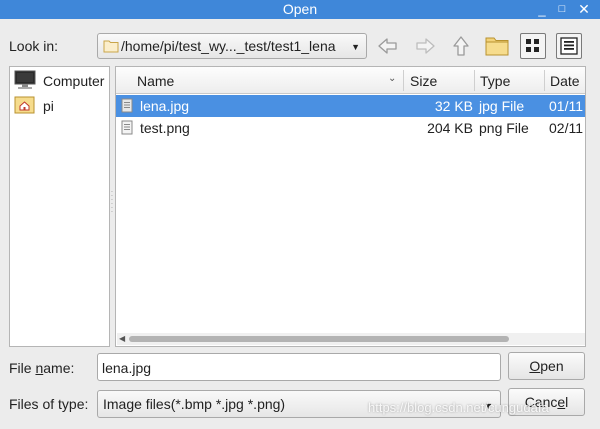 The image size is (600, 429). I want to click on up-arrow-icon, so click(461, 46).